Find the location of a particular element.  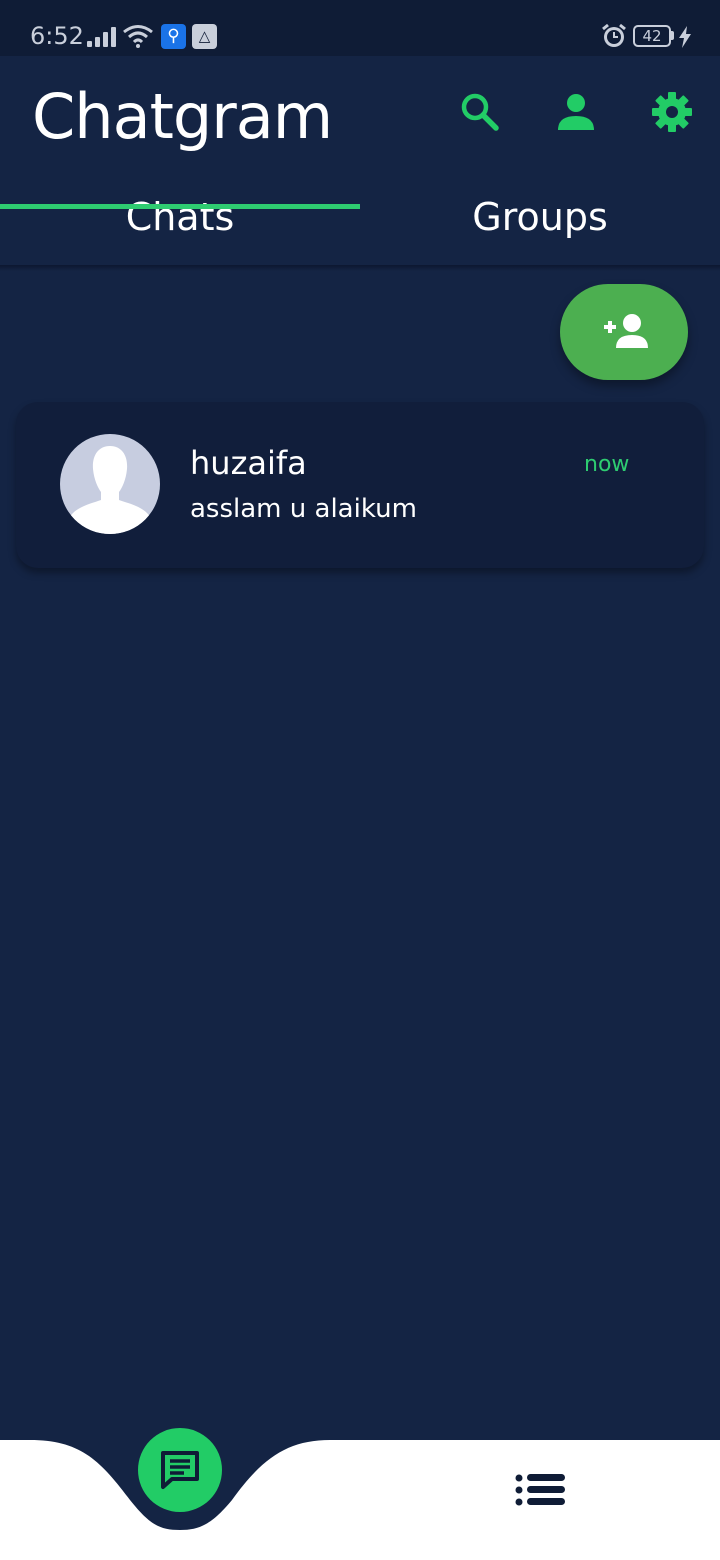

charging-icon is located at coordinates (685, 37).